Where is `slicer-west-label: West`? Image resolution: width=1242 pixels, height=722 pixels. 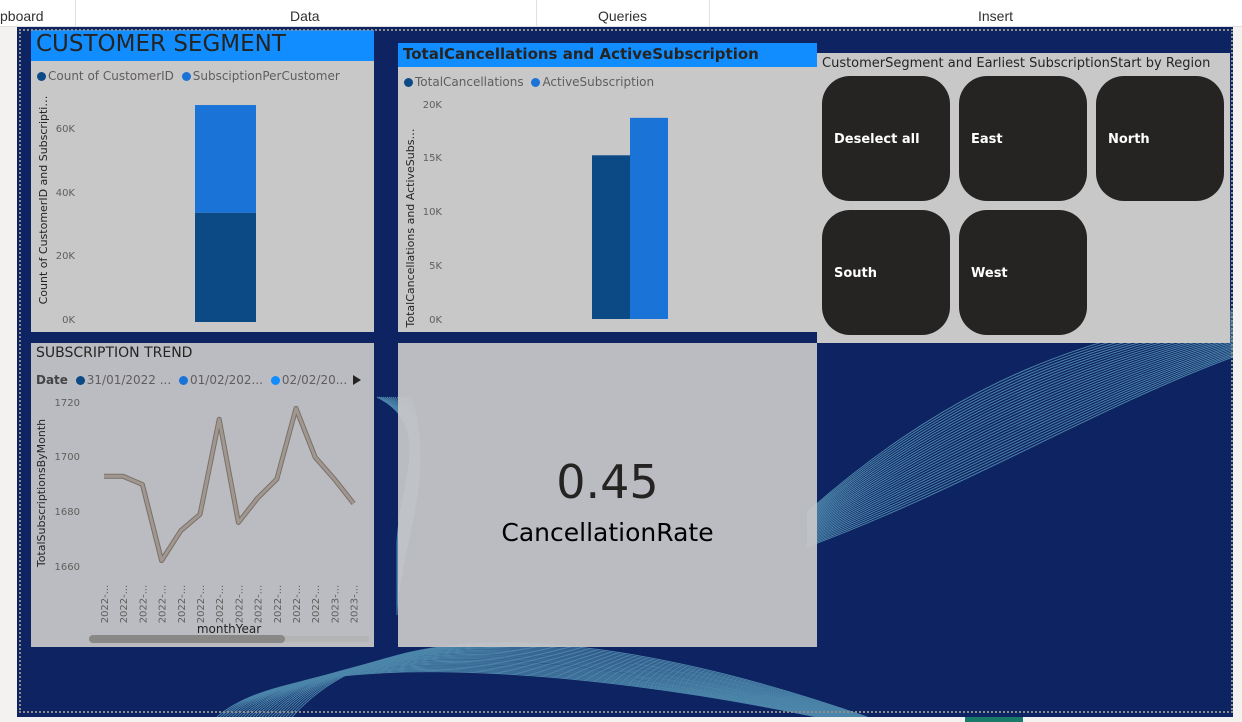
slicer-west-label: West is located at coordinates (989, 273).